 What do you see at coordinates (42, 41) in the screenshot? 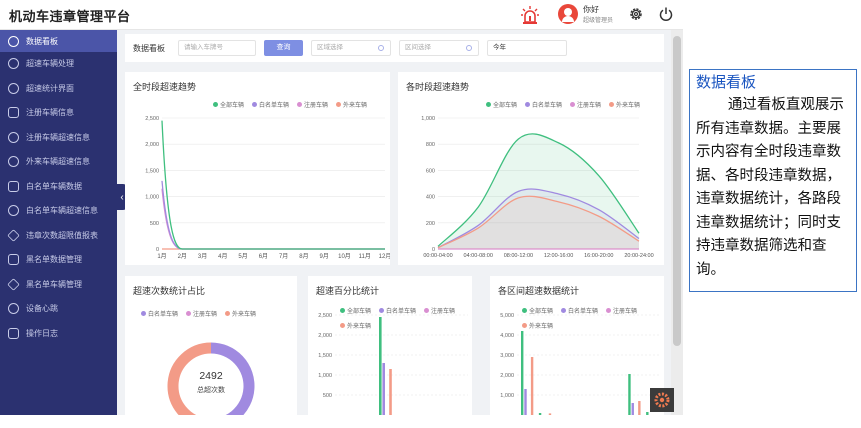
I see `sidebar-item-label: 数据看板` at bounding box center [42, 41].